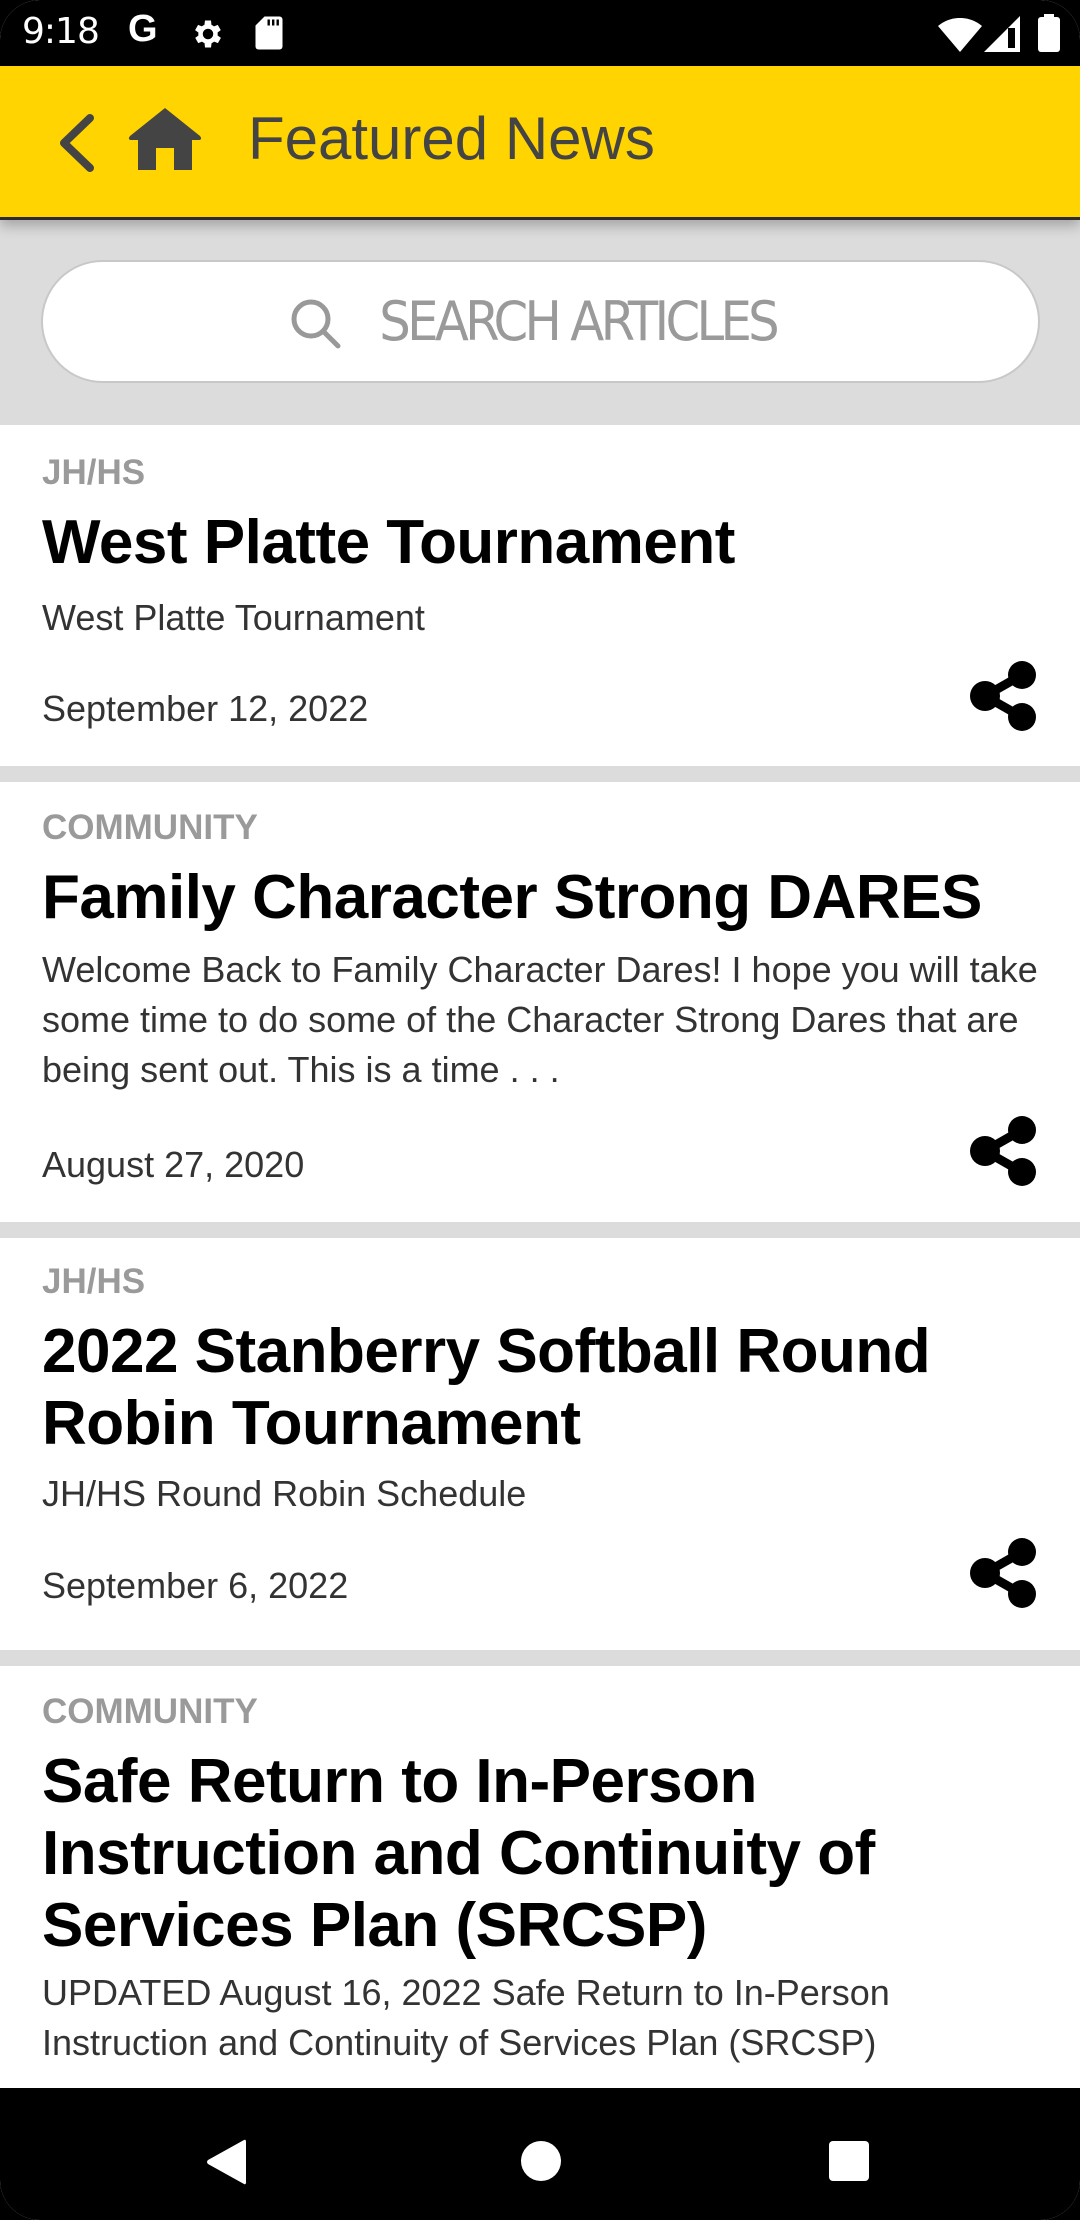 Image resolution: width=1080 pixels, height=2220 pixels. I want to click on battery-icon, so click(1049, 35).